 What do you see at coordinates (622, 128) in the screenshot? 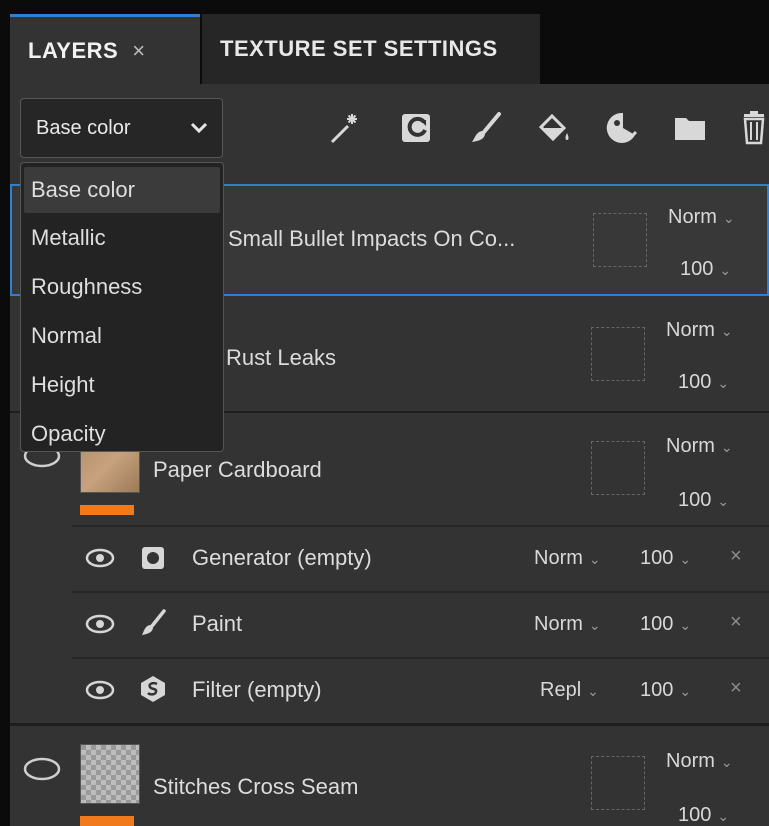
I see `smart-mask-icon` at bounding box center [622, 128].